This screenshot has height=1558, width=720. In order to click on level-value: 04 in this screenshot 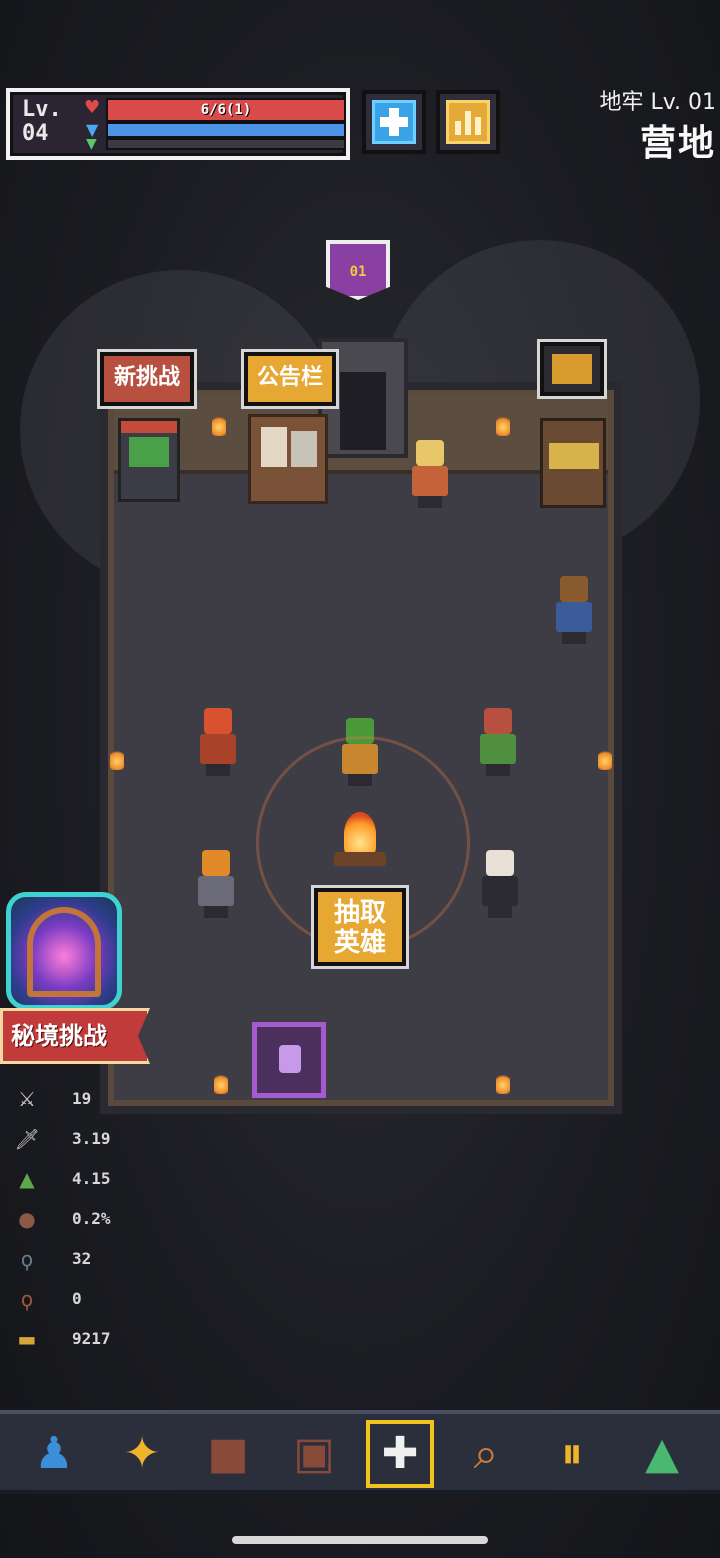, I will do `click(35, 133)`.